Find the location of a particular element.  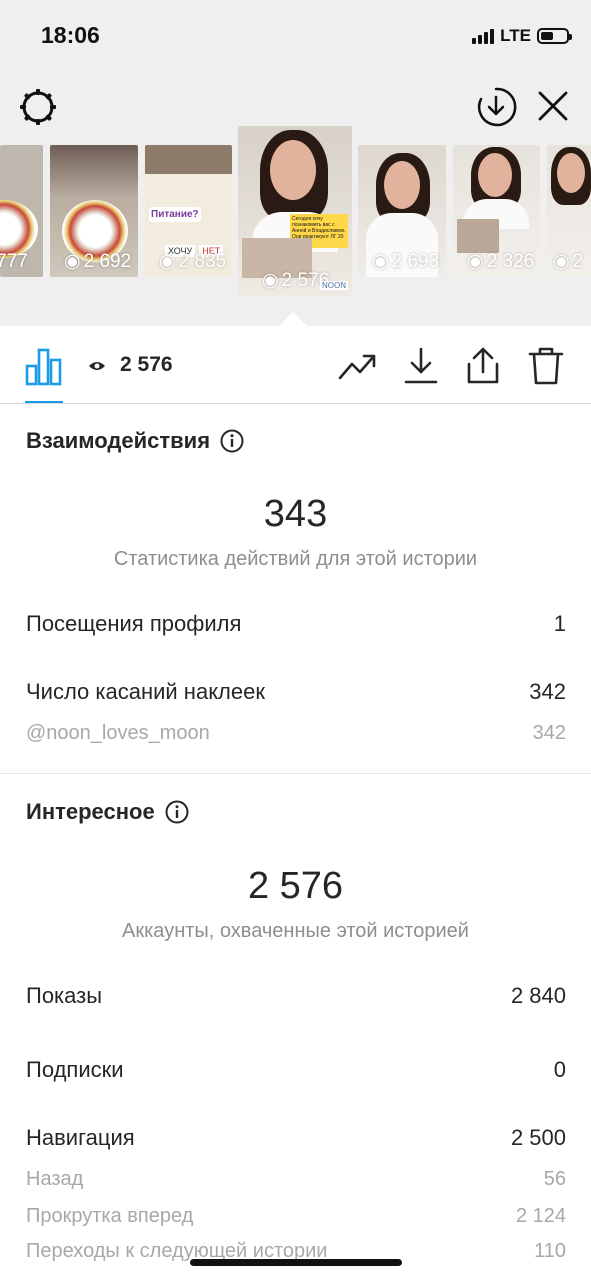

stat-label: Навигация is located at coordinates (80, 1137).